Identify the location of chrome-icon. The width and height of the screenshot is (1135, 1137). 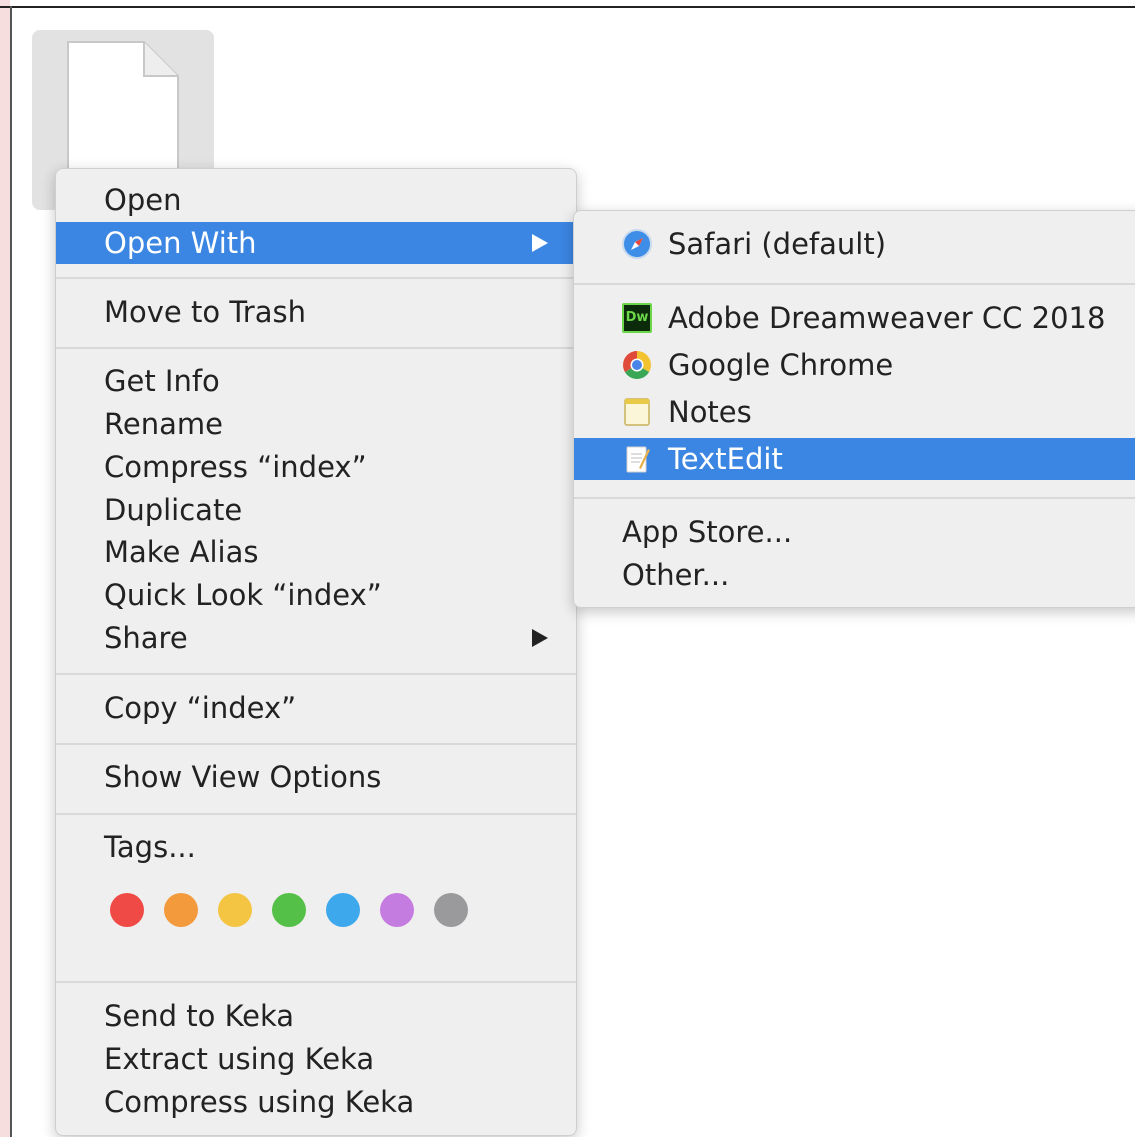
(637, 365).